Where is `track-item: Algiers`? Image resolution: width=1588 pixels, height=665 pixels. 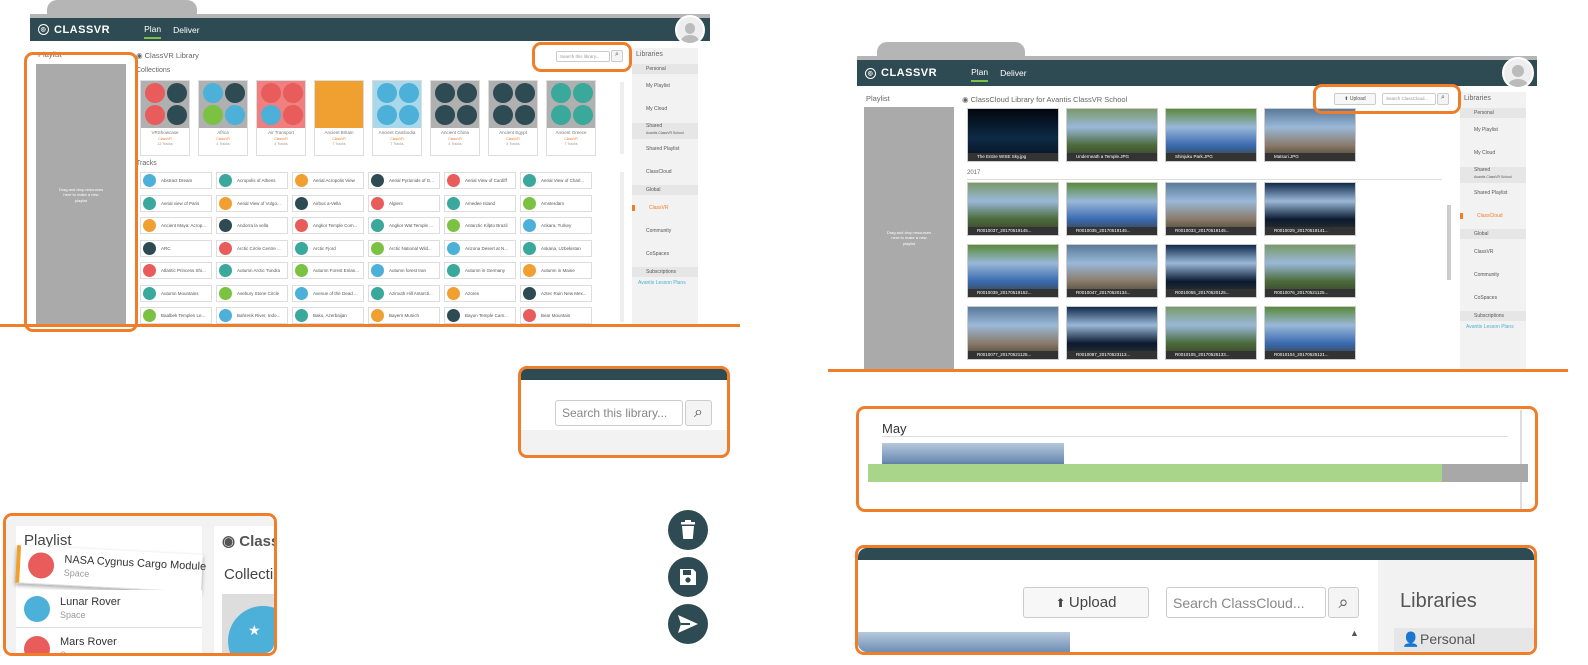 track-item: Algiers is located at coordinates (404, 203).